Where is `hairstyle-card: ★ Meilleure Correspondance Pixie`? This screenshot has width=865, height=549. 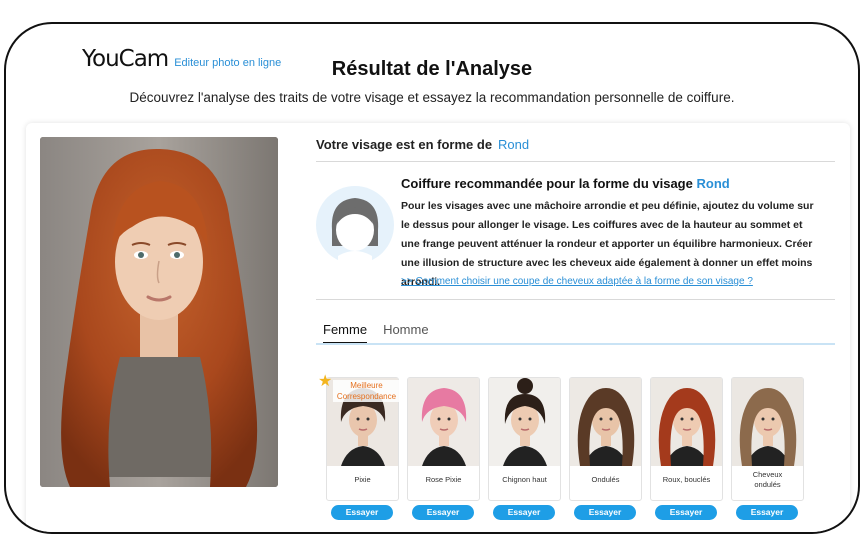
hairstyle-card: ★ Meilleure Correspondance Pixie is located at coordinates (359, 437).